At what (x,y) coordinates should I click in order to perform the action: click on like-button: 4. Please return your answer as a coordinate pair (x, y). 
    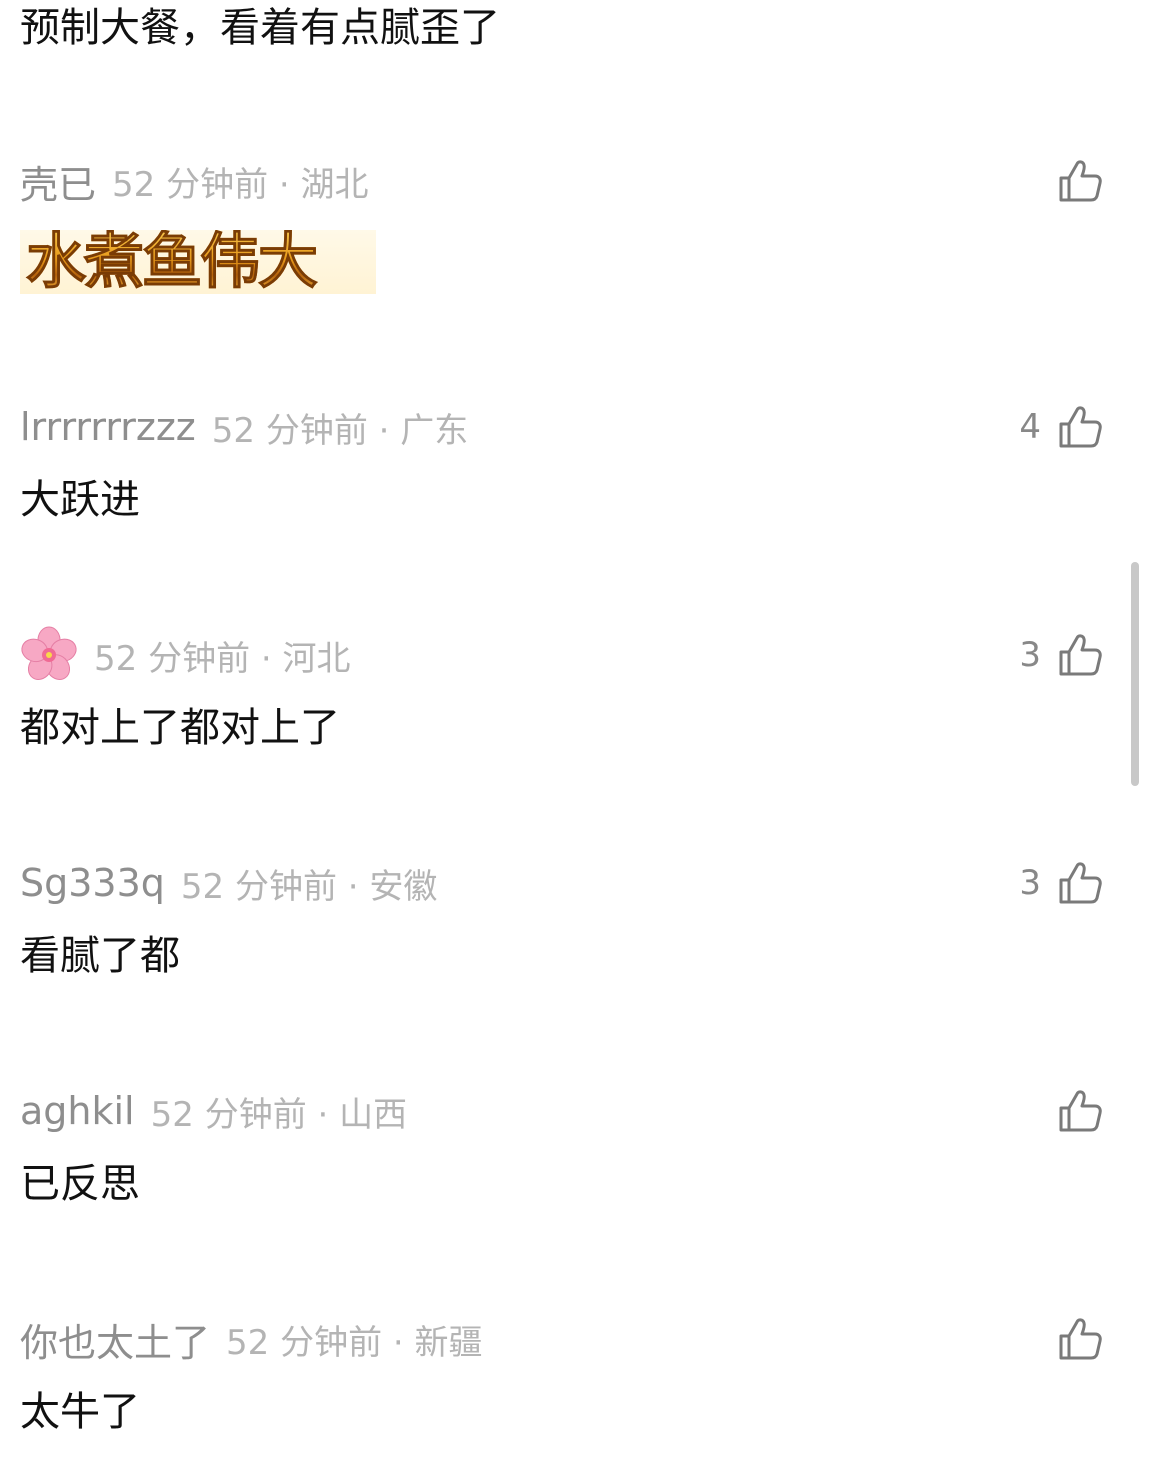
    Looking at the image, I should click on (1062, 427).